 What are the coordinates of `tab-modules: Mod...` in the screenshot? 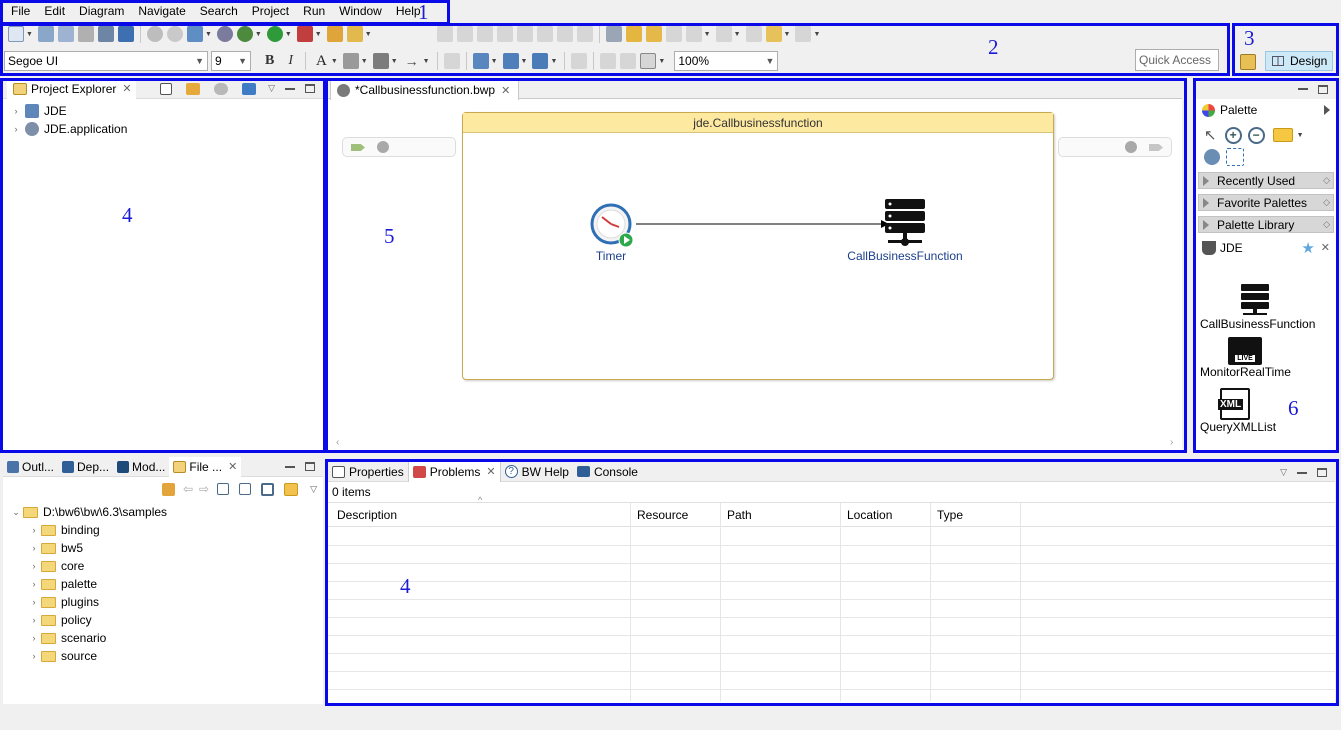 It's located at (141, 467).